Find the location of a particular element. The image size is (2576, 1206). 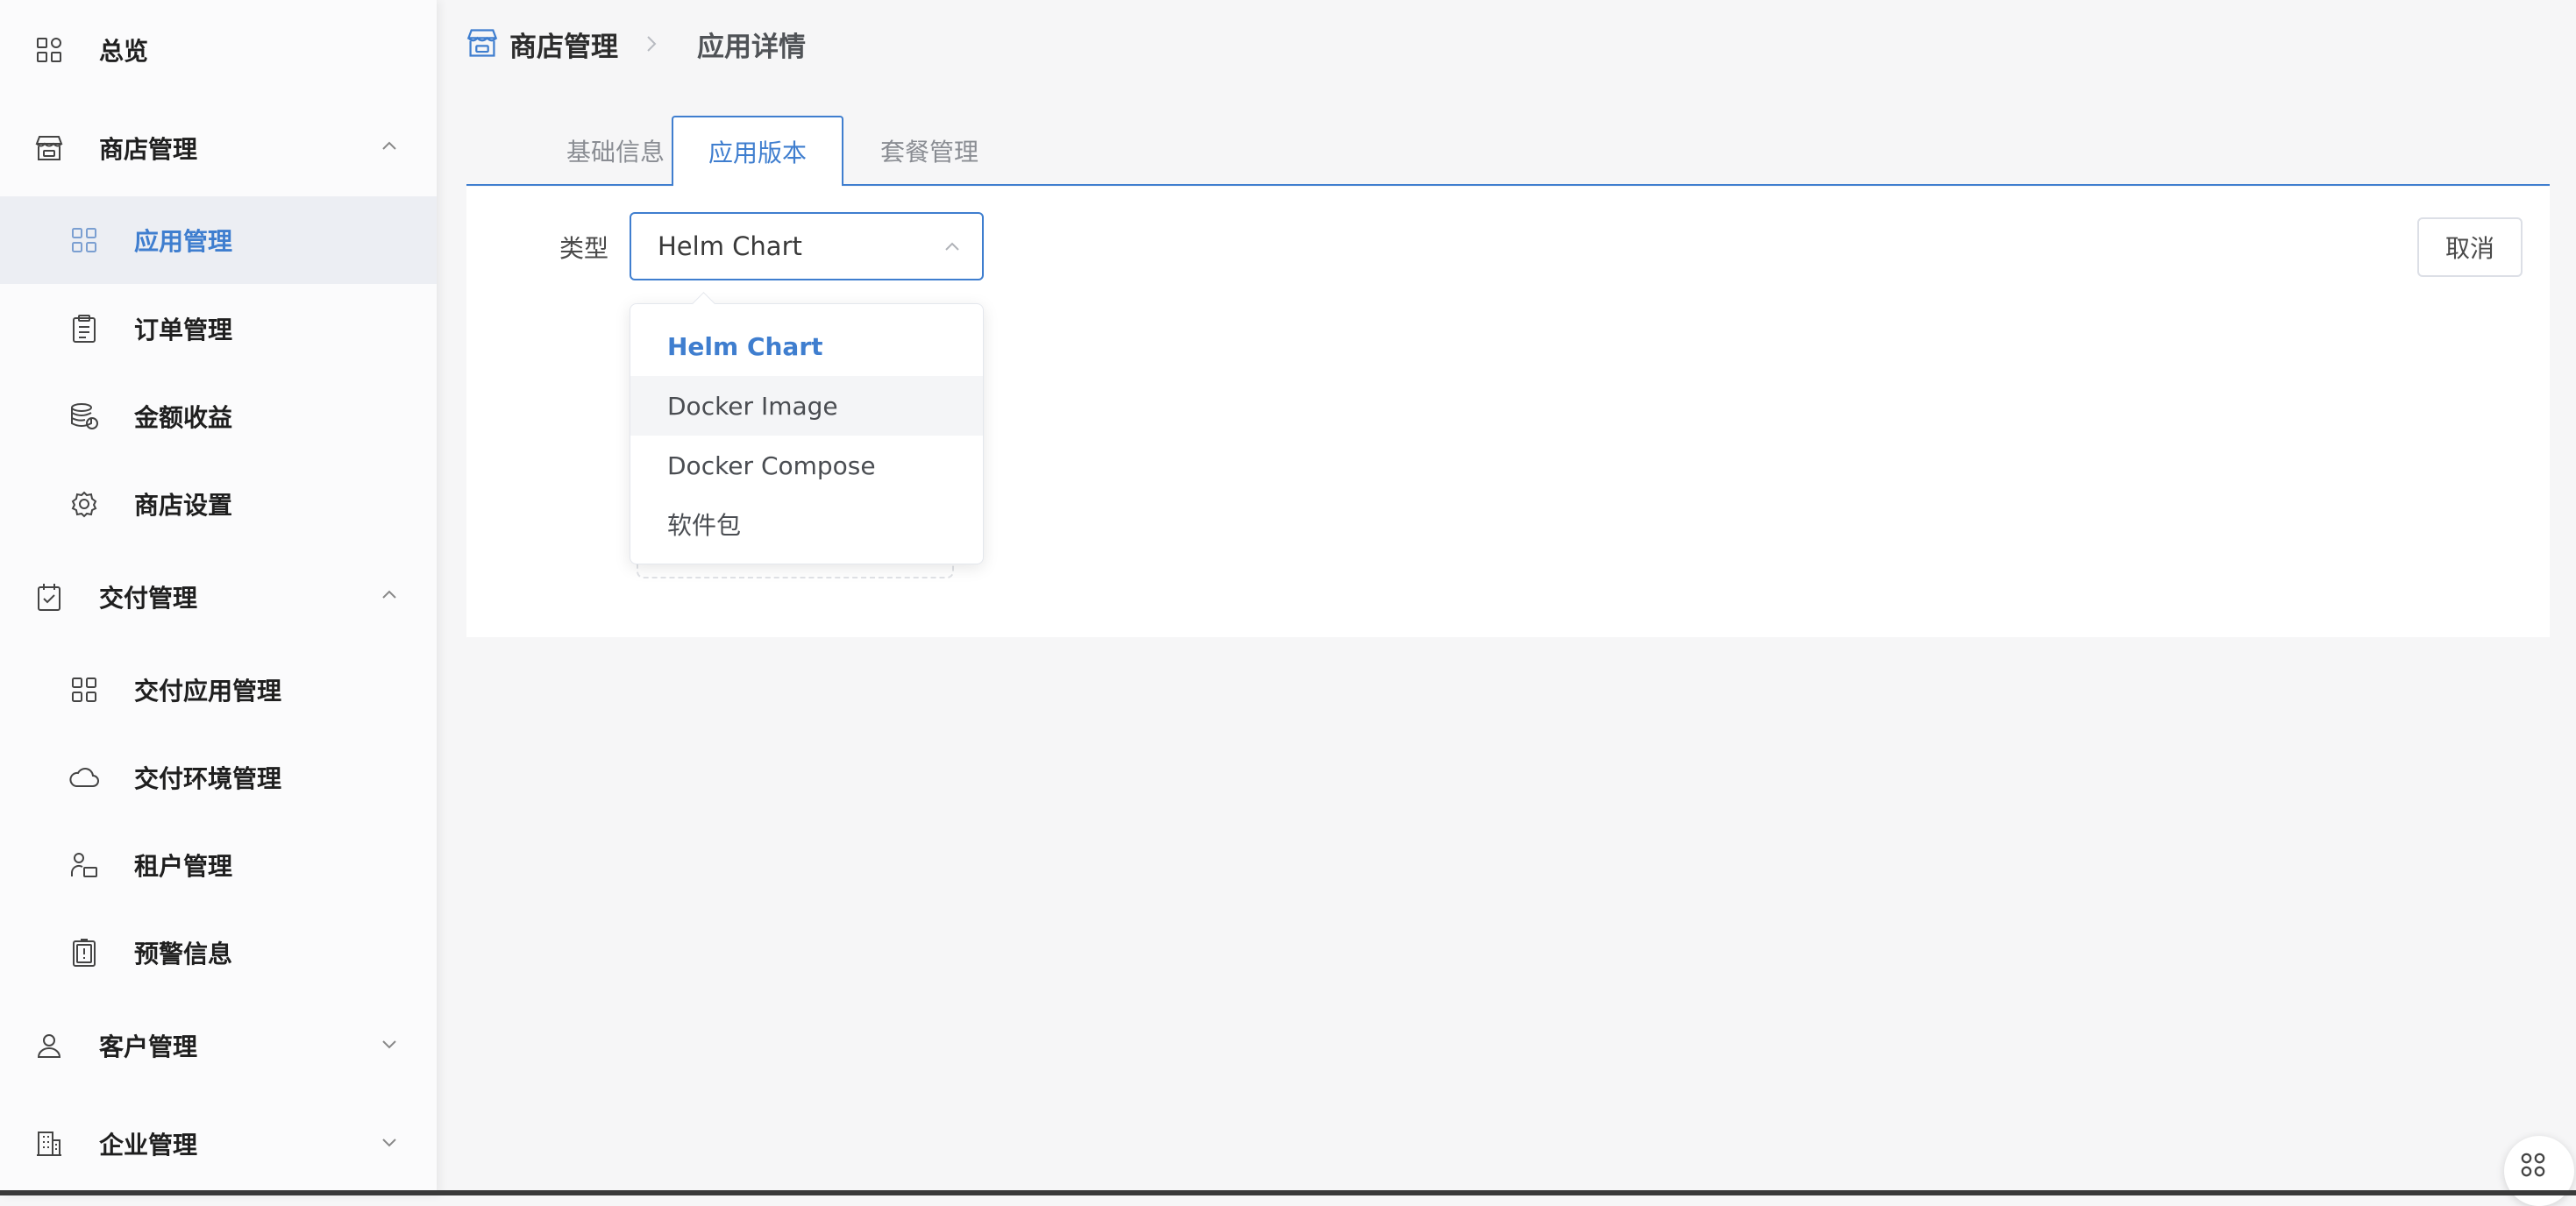

cancel-button: 取消 is located at coordinates (2470, 247).